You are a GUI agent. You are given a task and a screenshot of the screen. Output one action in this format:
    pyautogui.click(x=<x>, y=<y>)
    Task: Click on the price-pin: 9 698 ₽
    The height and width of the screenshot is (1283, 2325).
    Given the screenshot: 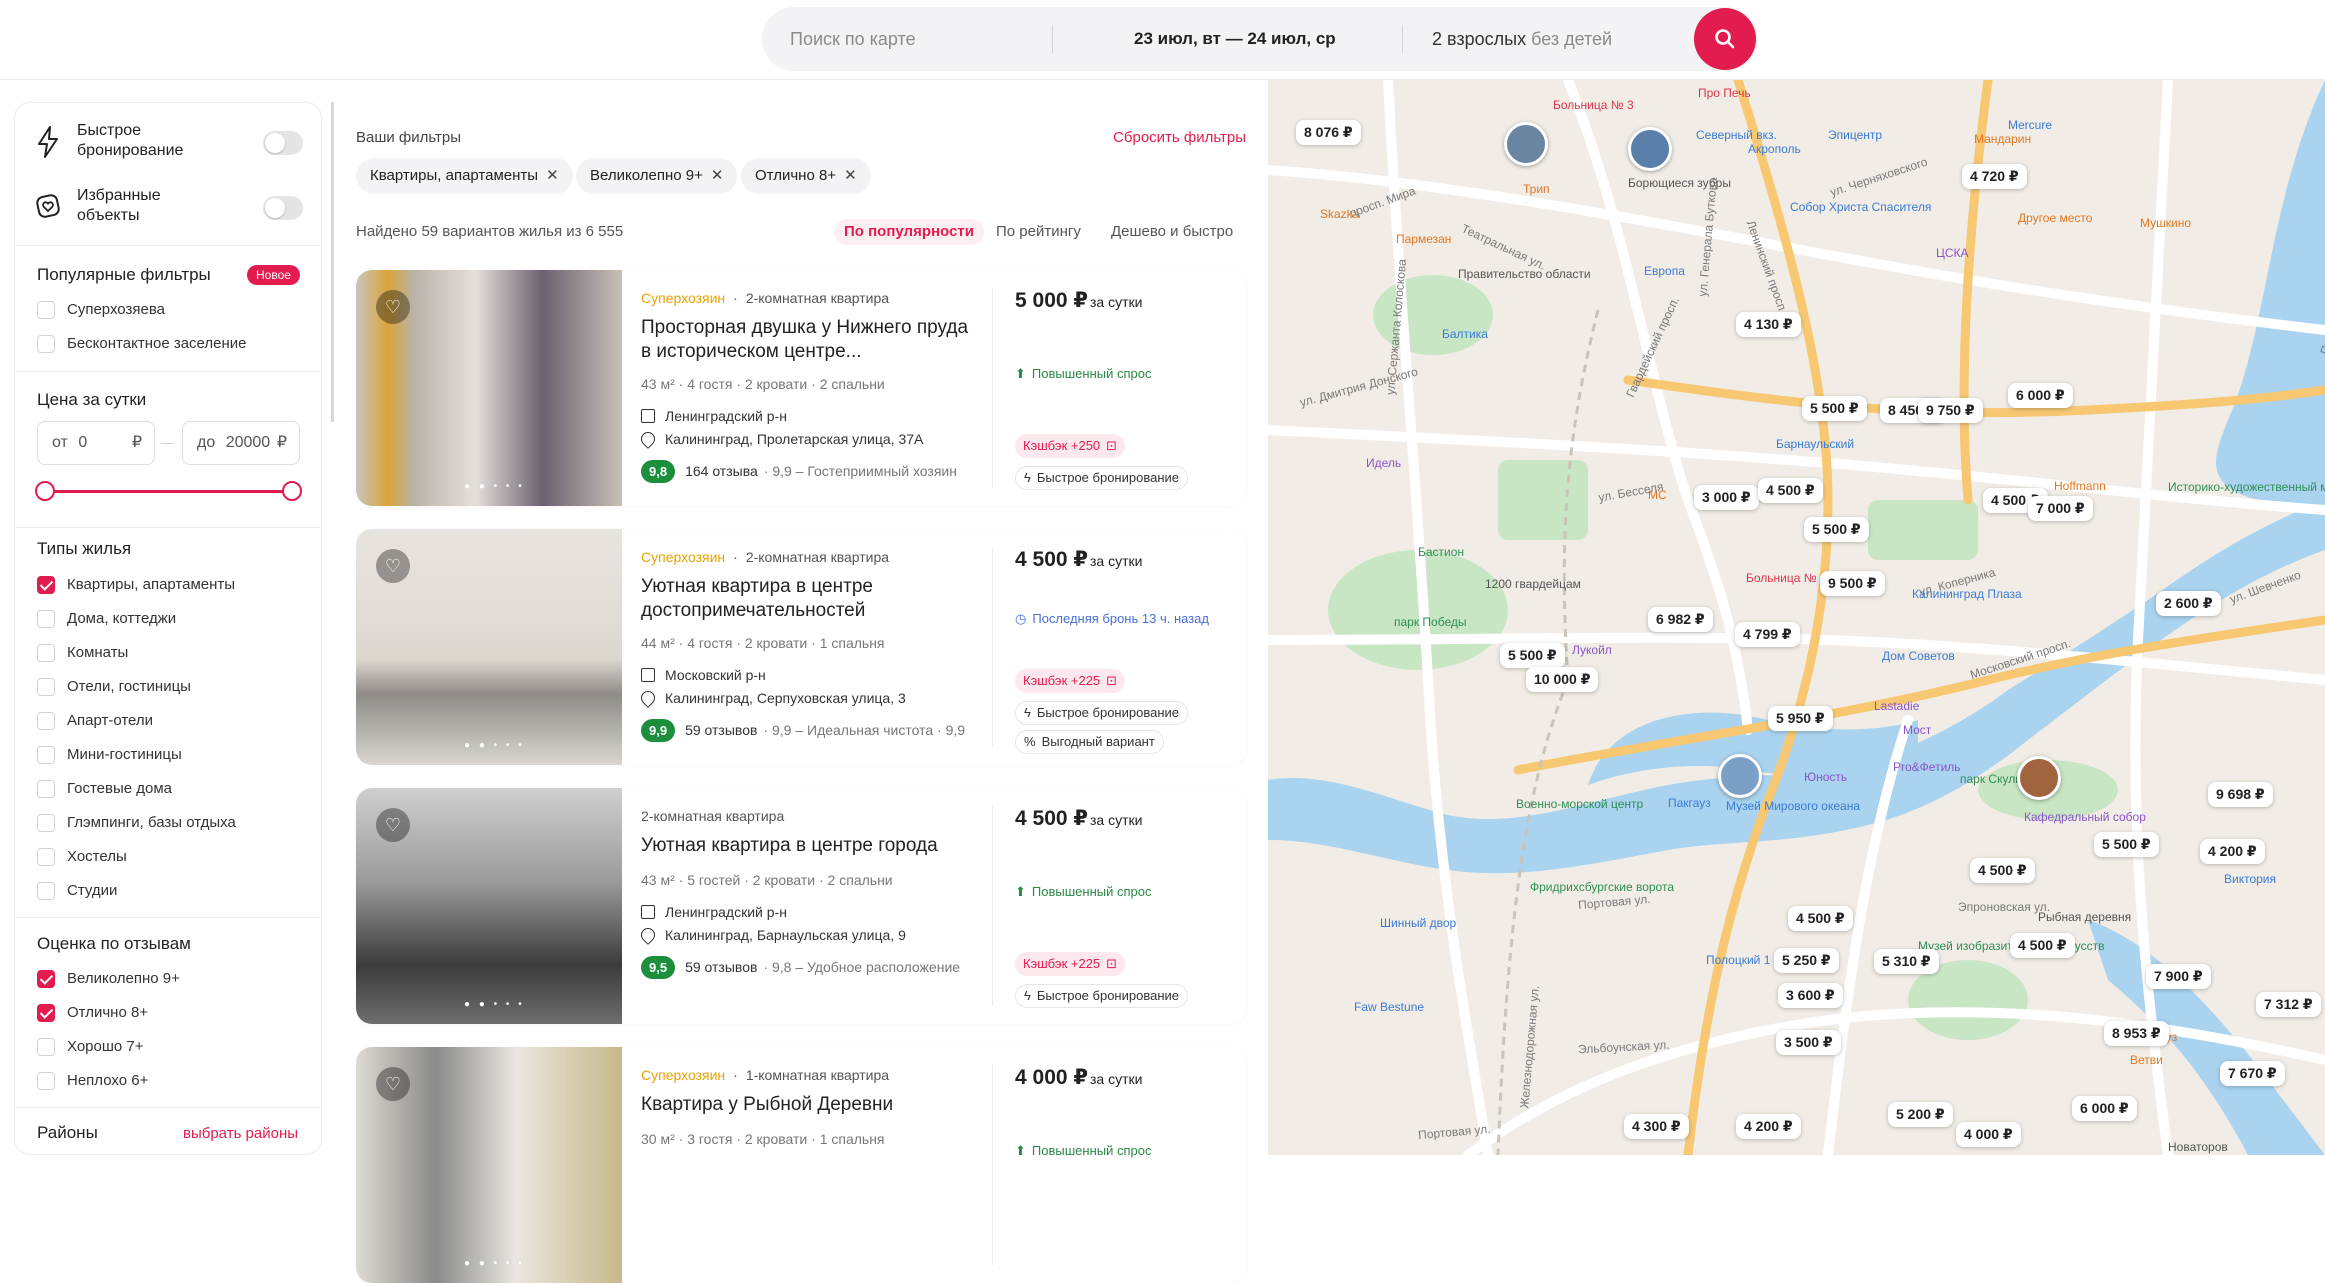 What is the action you would take?
    pyautogui.click(x=2240, y=794)
    